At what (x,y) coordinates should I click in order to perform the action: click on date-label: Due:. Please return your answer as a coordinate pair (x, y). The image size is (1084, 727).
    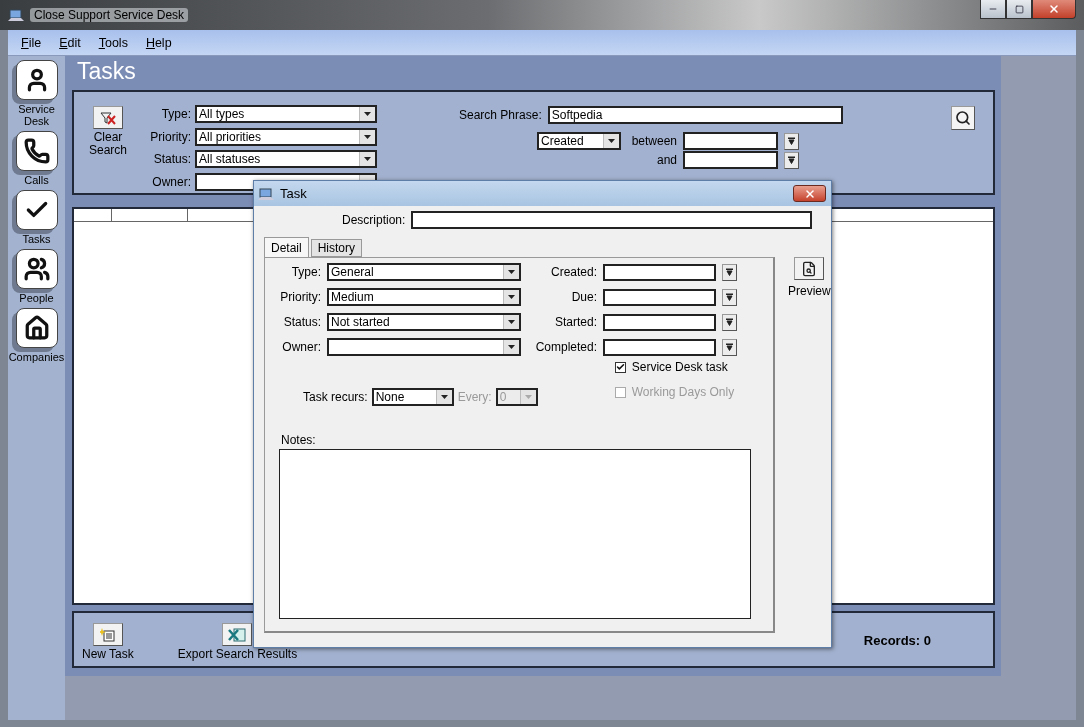
    Looking at the image, I should click on (583, 297).